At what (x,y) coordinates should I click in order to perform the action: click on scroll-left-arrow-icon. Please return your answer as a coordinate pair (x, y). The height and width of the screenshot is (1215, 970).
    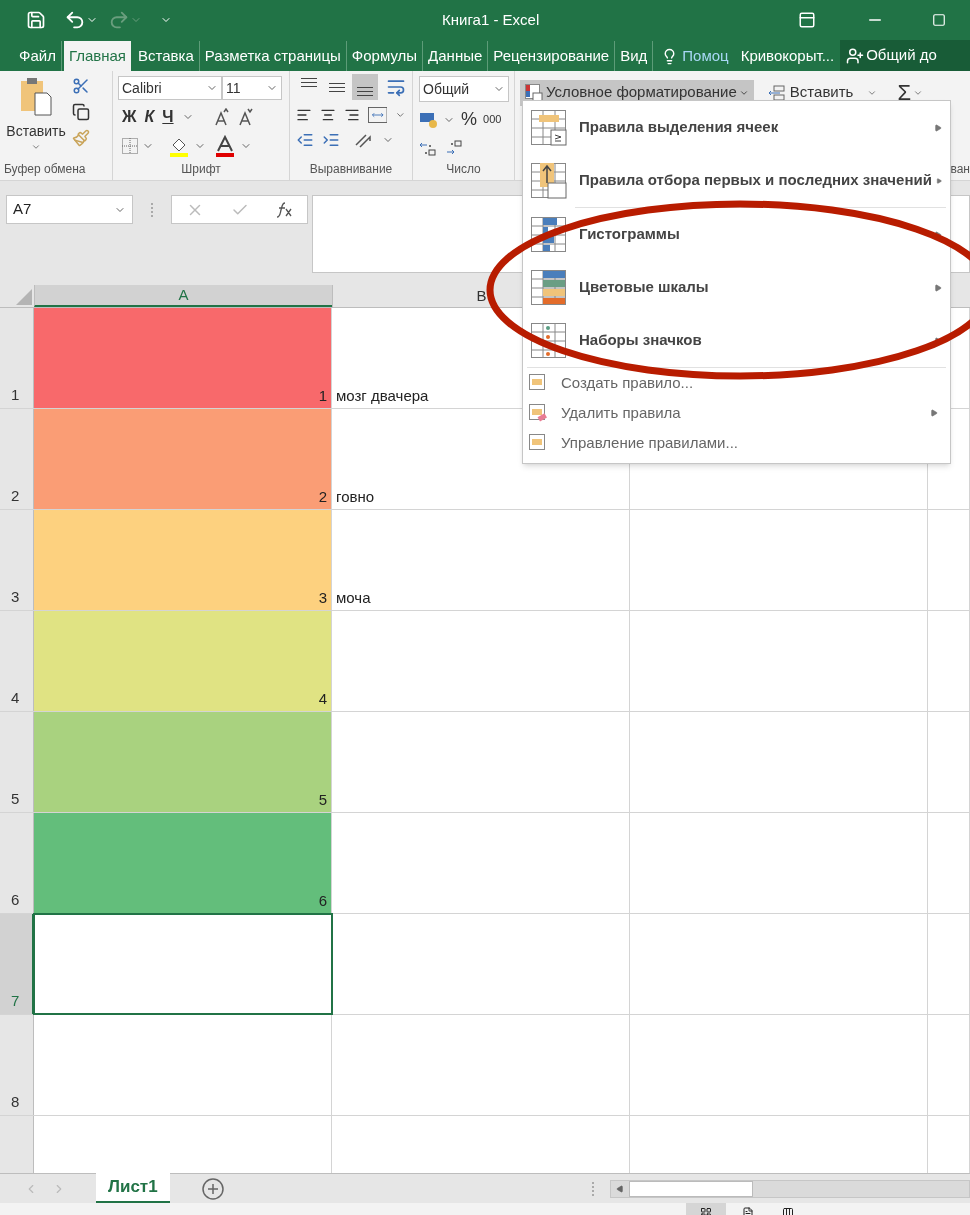
    Looking at the image, I should click on (619, 1188).